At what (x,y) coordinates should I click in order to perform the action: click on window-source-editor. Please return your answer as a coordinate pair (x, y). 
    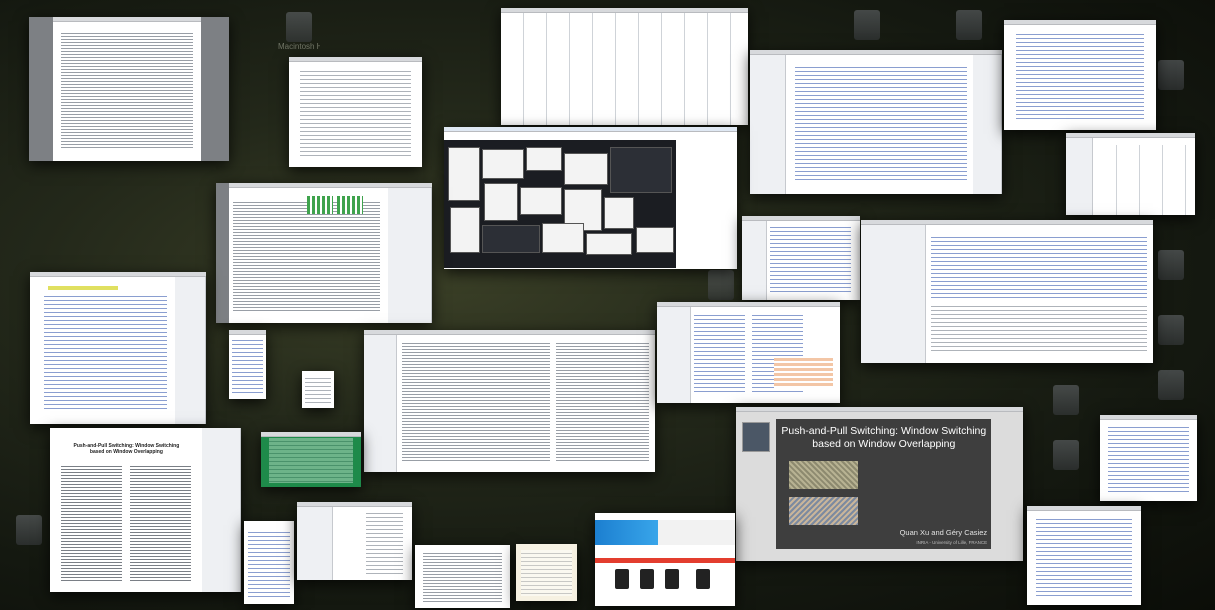
    Looking at the image, I should click on (509, 401).